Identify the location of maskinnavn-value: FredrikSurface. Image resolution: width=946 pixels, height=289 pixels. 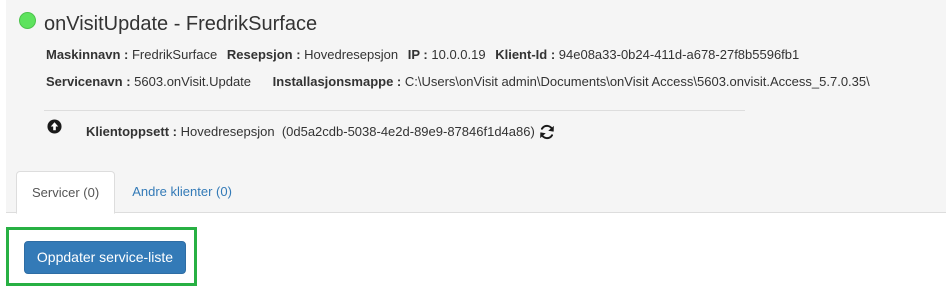
(174, 54).